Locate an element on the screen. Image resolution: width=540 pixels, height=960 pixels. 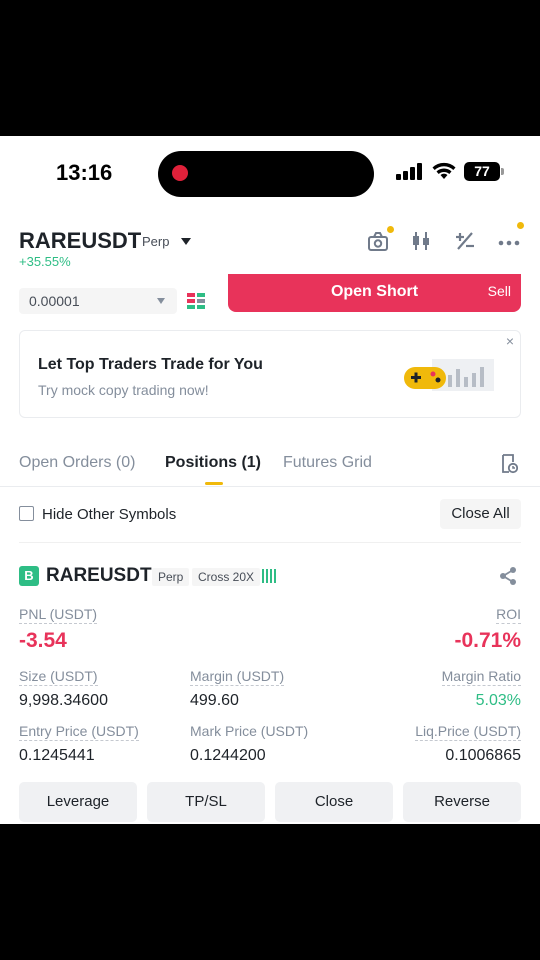
banner-subtitle: Try mock copy trading now! is located at coordinates (123, 390).